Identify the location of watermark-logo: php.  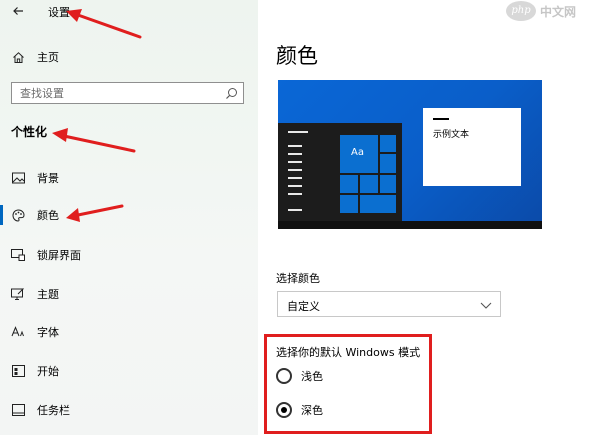
(521, 11).